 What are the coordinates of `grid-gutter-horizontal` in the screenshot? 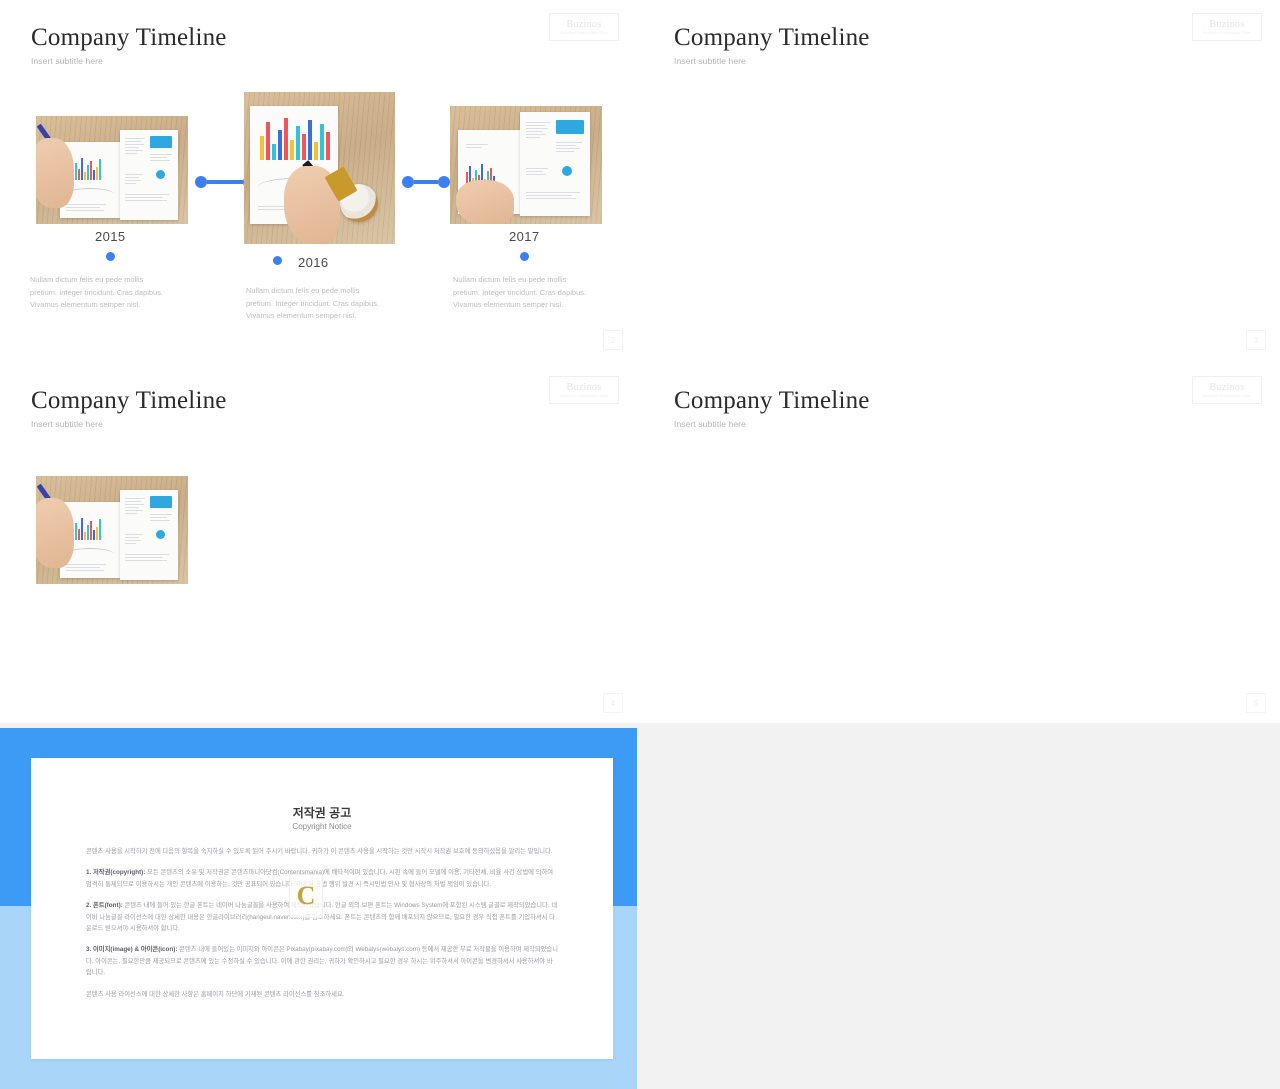 It's located at (640, 361).